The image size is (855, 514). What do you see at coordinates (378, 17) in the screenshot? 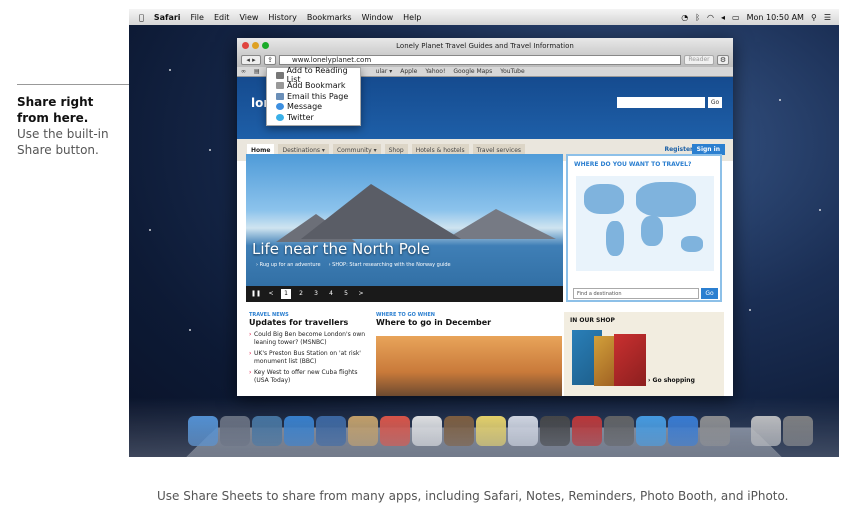
I see `menu-window: Window` at bounding box center [378, 17].